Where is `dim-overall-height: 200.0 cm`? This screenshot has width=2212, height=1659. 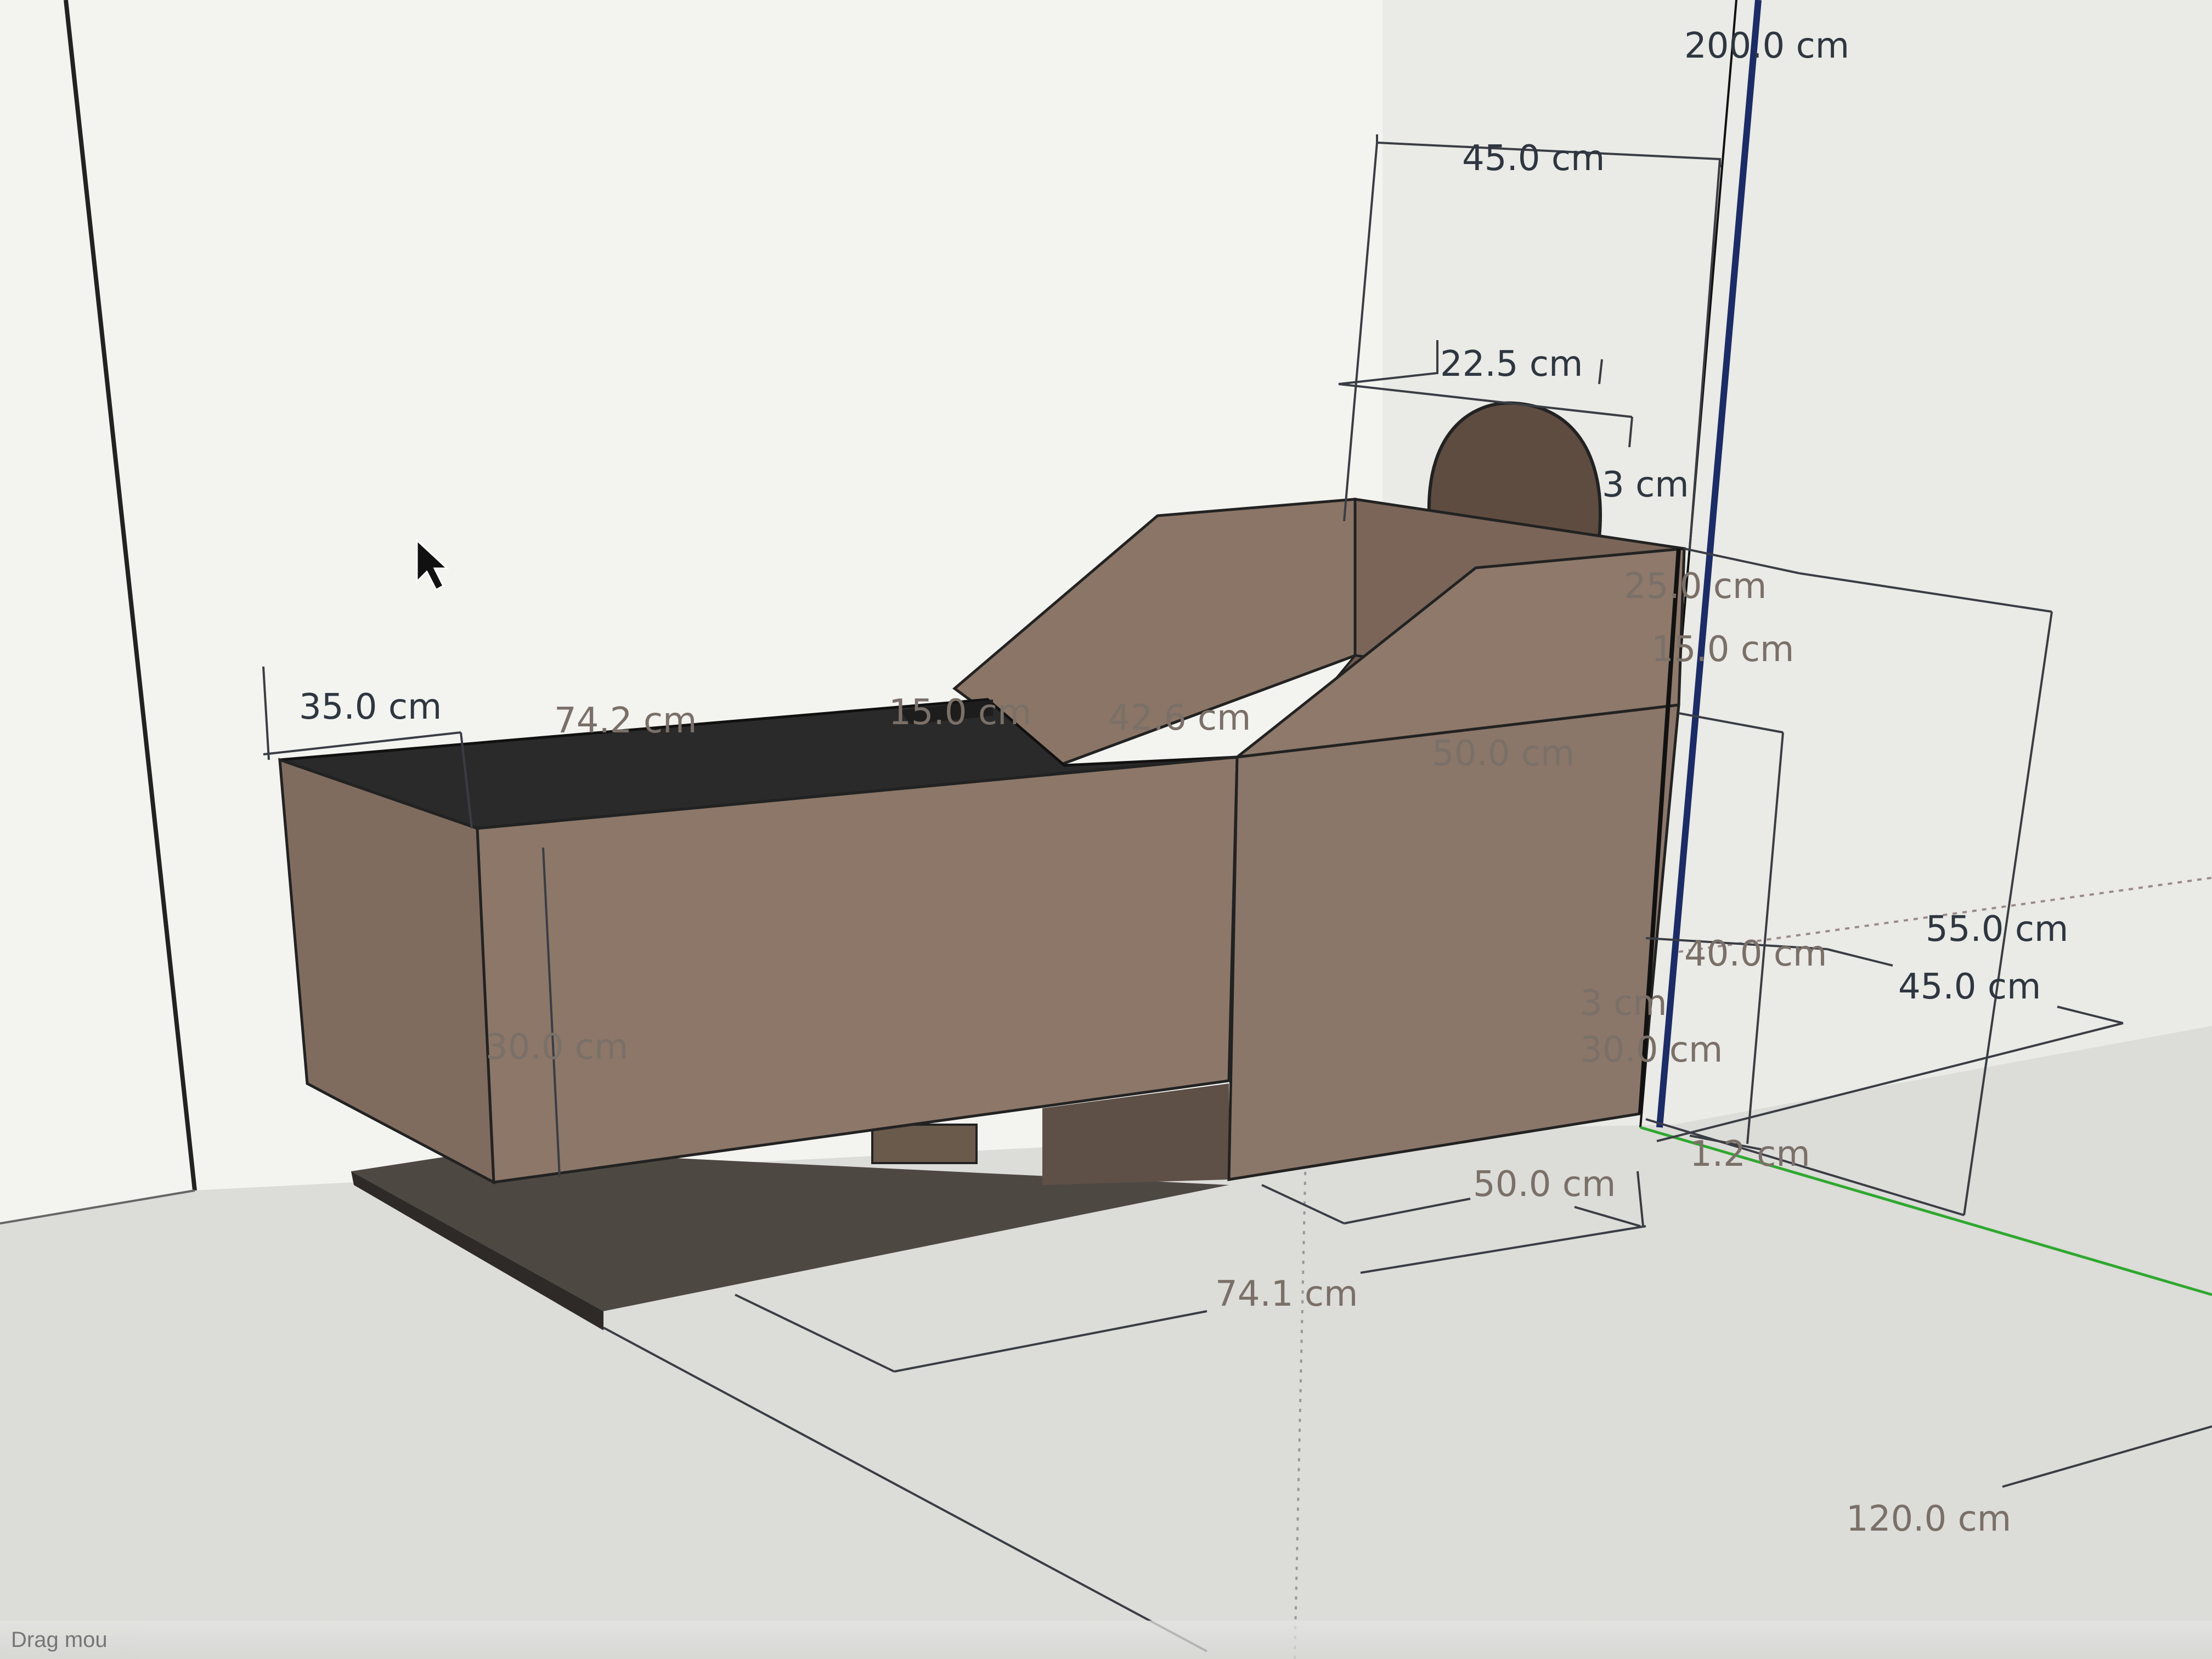
dim-overall-height: 200.0 cm is located at coordinates (1767, 46).